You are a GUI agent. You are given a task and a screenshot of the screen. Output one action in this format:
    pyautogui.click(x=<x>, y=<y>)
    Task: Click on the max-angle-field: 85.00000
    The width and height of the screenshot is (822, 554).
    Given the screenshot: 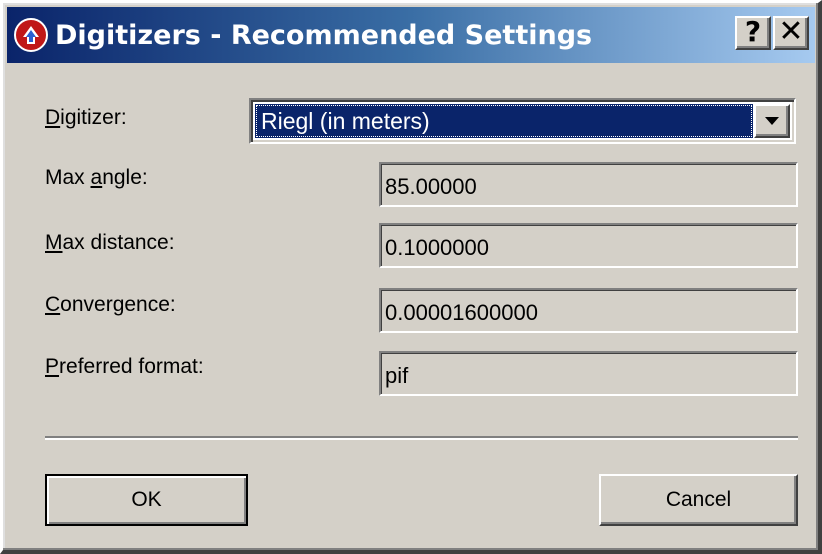 What is the action you would take?
    pyautogui.click(x=588, y=184)
    